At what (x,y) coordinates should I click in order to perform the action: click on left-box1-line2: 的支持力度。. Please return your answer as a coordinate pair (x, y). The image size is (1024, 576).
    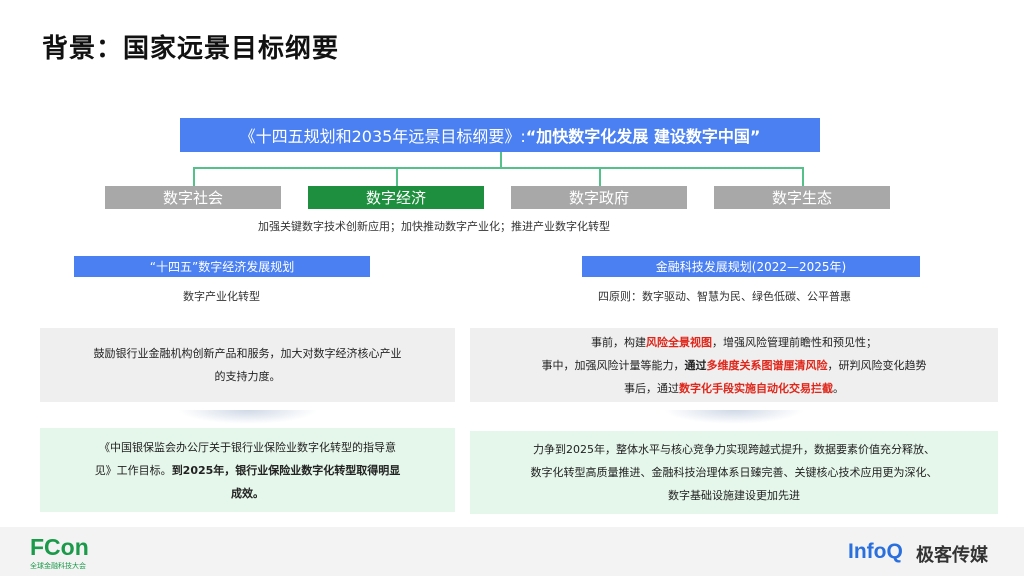
    Looking at the image, I should click on (247, 376).